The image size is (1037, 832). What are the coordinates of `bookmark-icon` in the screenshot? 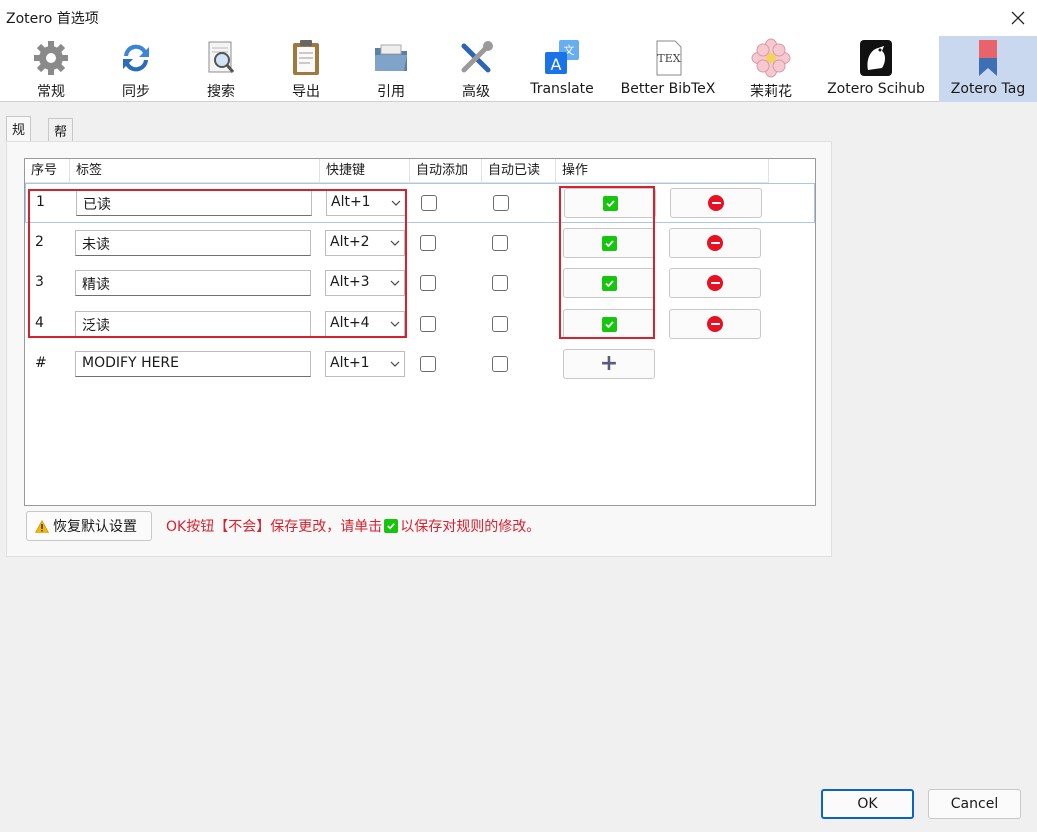 It's located at (988, 58).